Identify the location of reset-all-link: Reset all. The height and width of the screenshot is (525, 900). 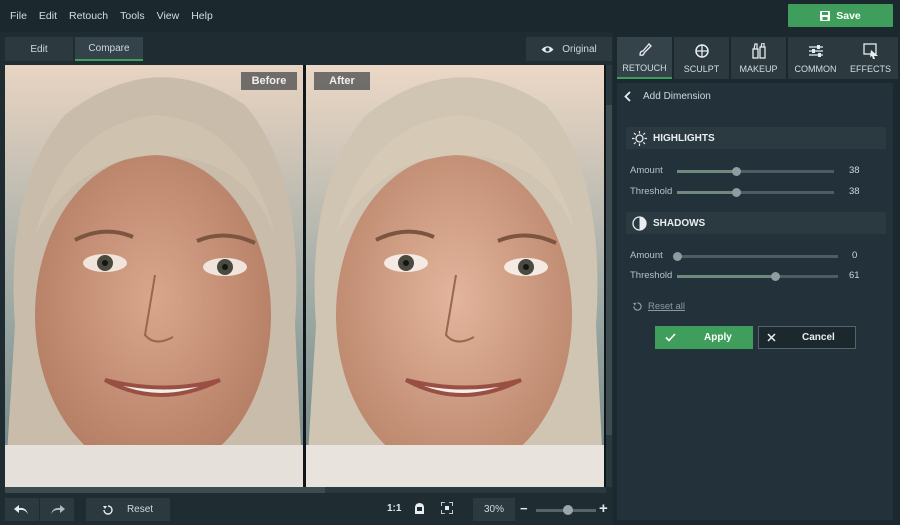
(659, 306).